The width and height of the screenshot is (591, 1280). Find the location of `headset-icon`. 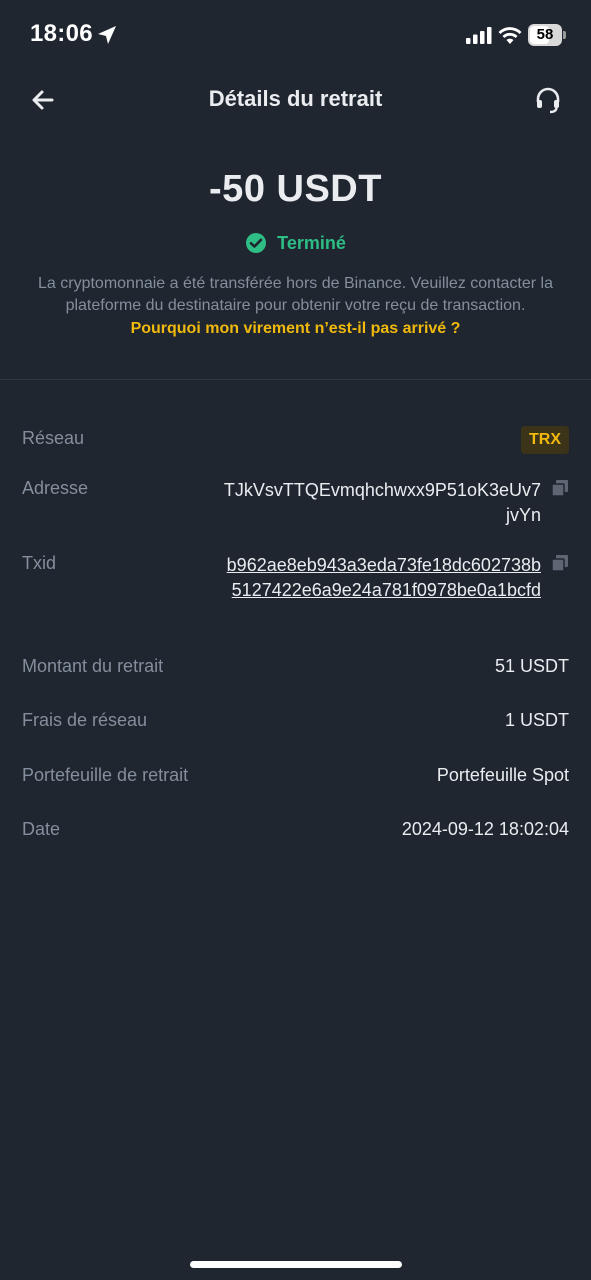

headset-icon is located at coordinates (548, 100).